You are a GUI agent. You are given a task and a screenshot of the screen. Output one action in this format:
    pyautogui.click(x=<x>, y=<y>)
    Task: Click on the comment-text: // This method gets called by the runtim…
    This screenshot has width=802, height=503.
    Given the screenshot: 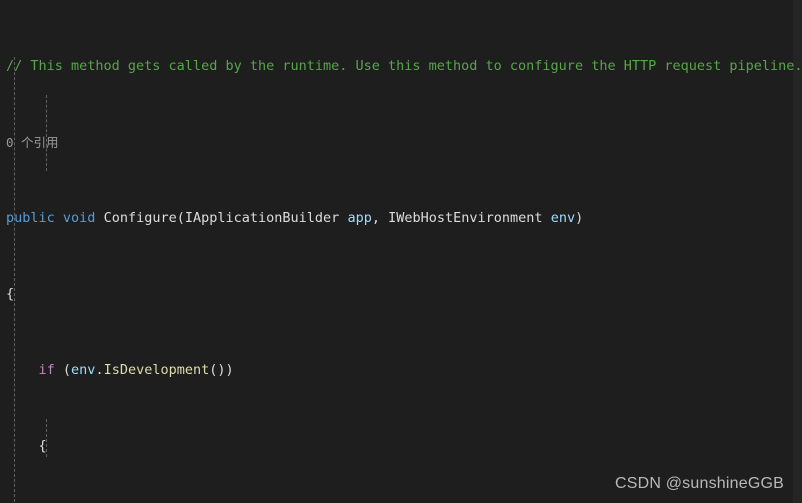 What is the action you would take?
    pyautogui.click(x=404, y=66)
    